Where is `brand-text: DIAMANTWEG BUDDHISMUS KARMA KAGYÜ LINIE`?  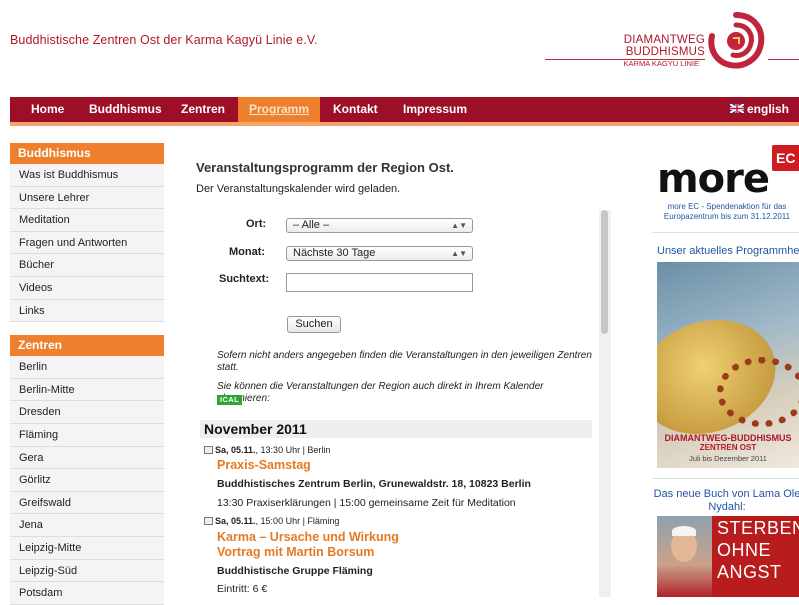
brand-text: DIAMANTWEG BUDDHISMUS KARMA KAGYÜ LINIE is located at coordinates (625, 51).